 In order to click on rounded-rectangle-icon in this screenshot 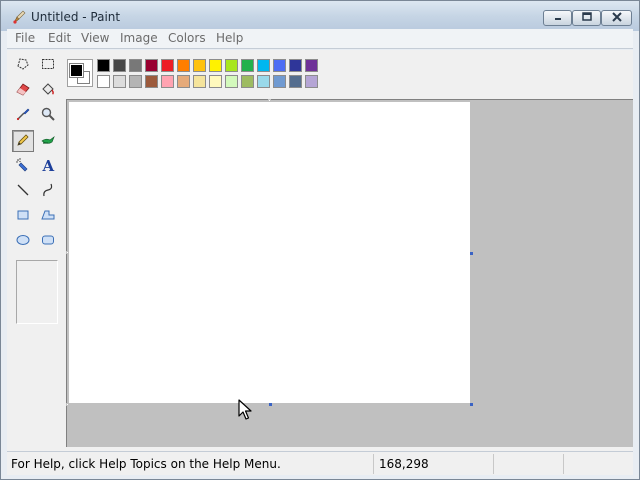, I will do `click(48, 241)`.